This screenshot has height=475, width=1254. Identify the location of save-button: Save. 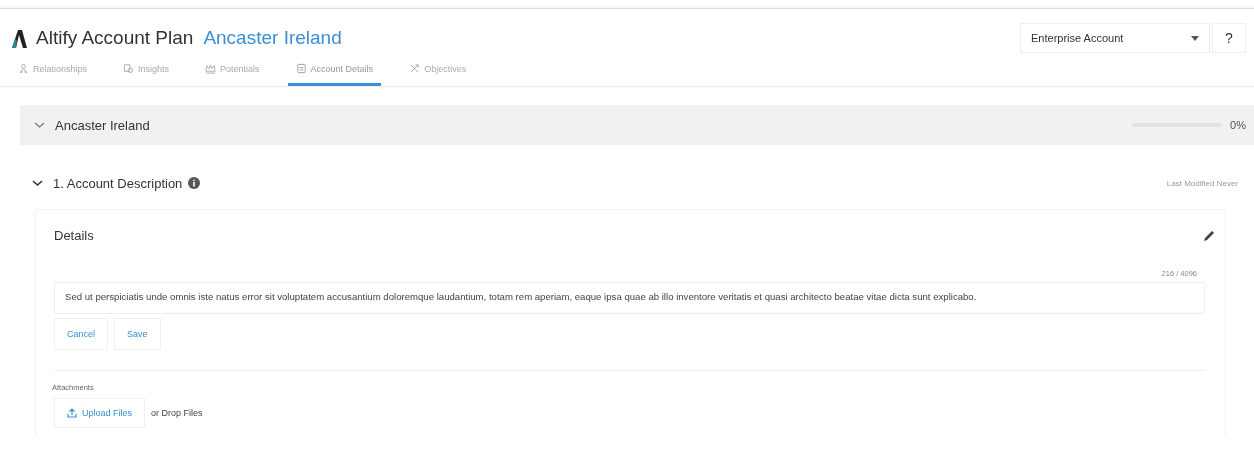
(137, 334).